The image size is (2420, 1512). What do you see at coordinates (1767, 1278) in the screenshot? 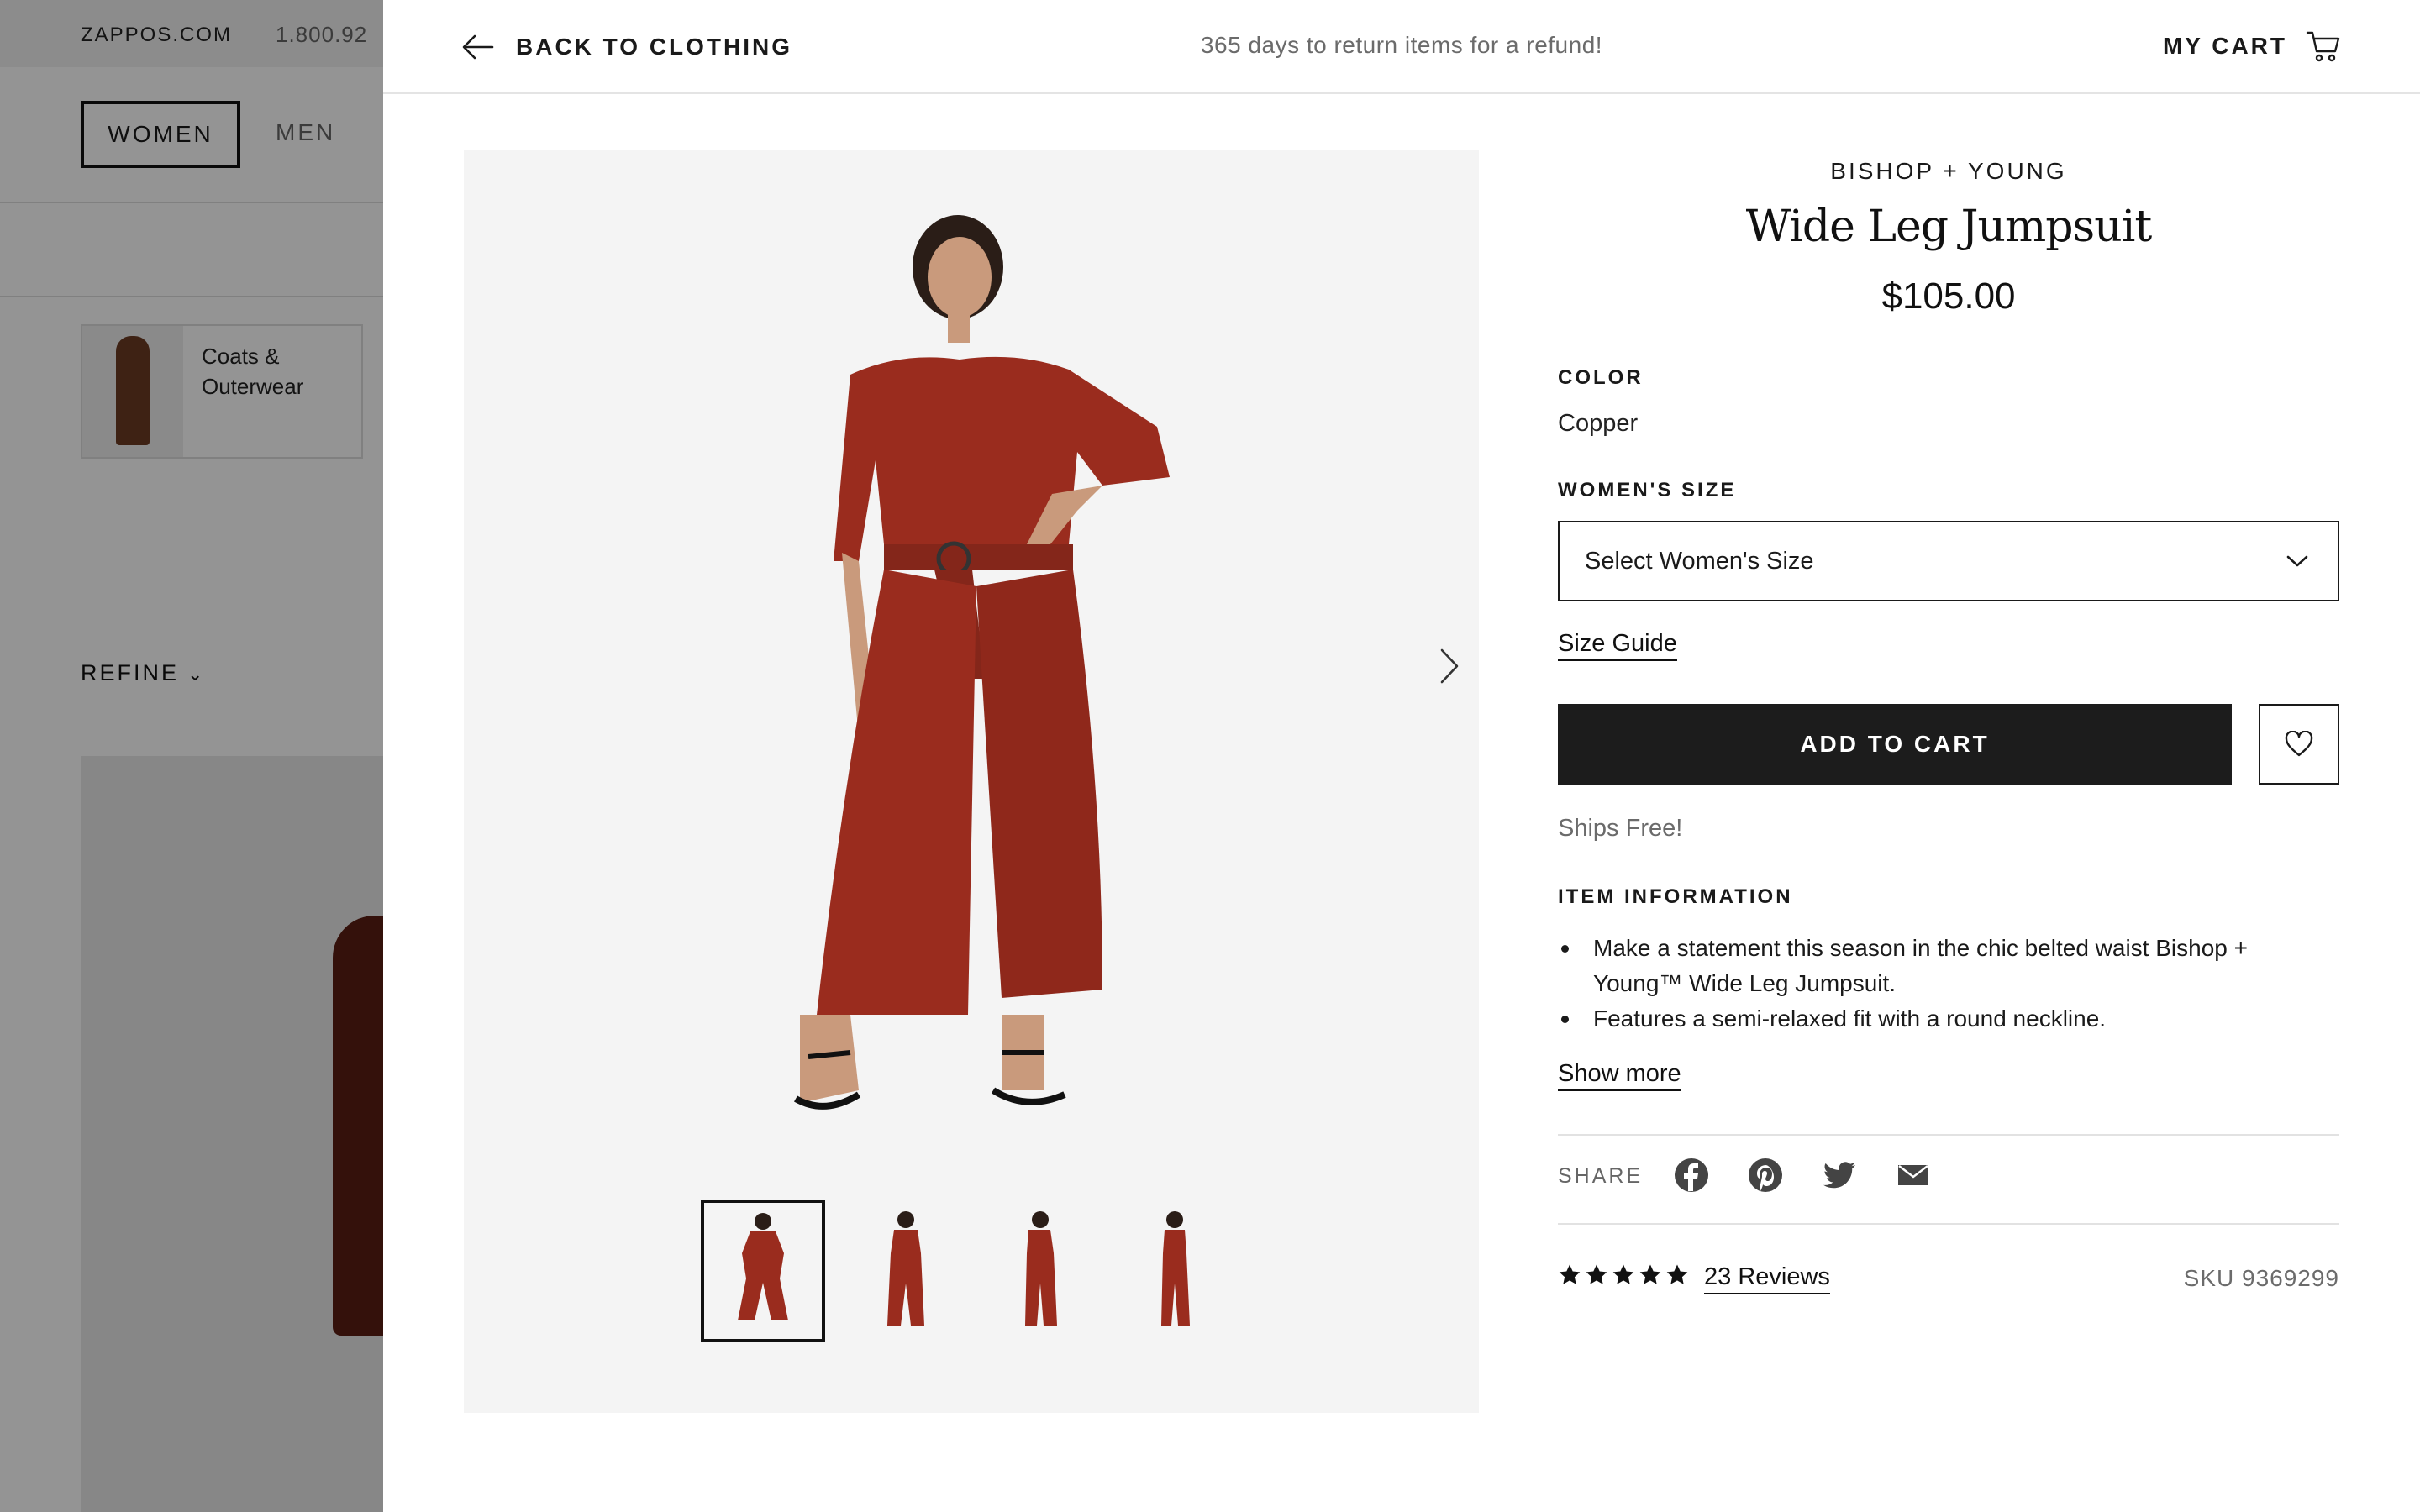
I see `reviews-link: 23 Reviews` at bounding box center [1767, 1278].